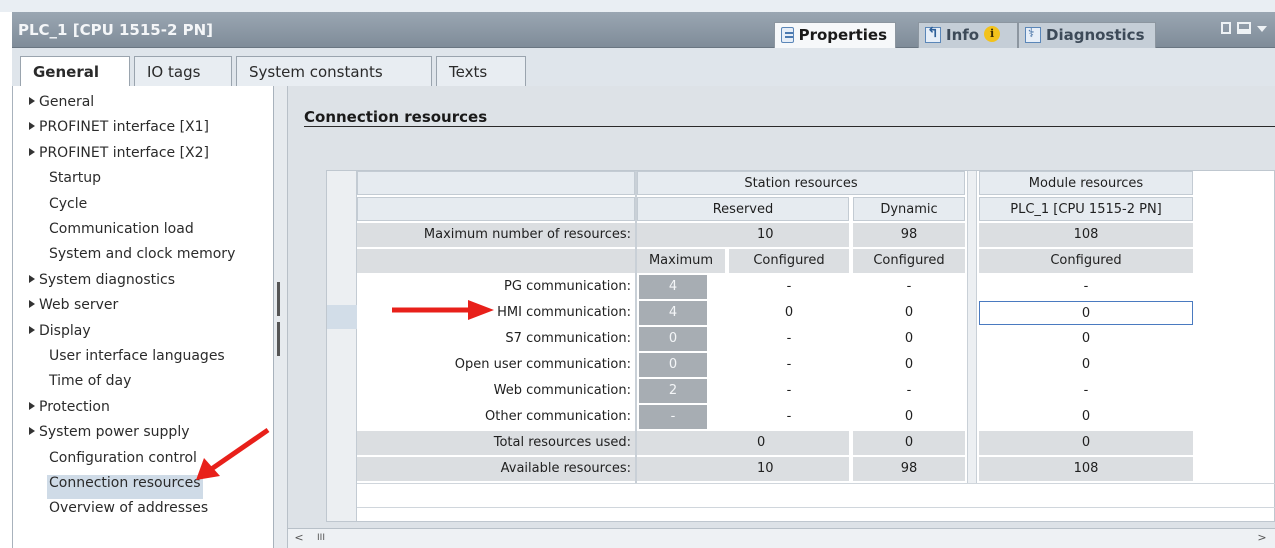 The image size is (1275, 548). Describe the element at coordinates (69, 411) in the screenshot. I see `nav-item: Protection` at that location.